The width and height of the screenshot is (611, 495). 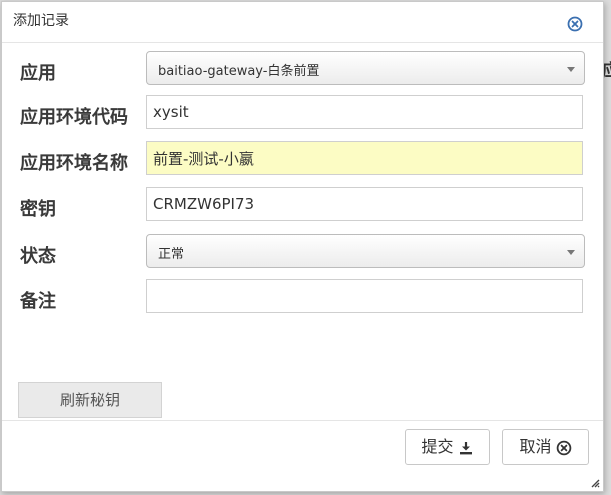 What do you see at coordinates (595, 483) in the screenshot?
I see `resize-handle-icon` at bounding box center [595, 483].